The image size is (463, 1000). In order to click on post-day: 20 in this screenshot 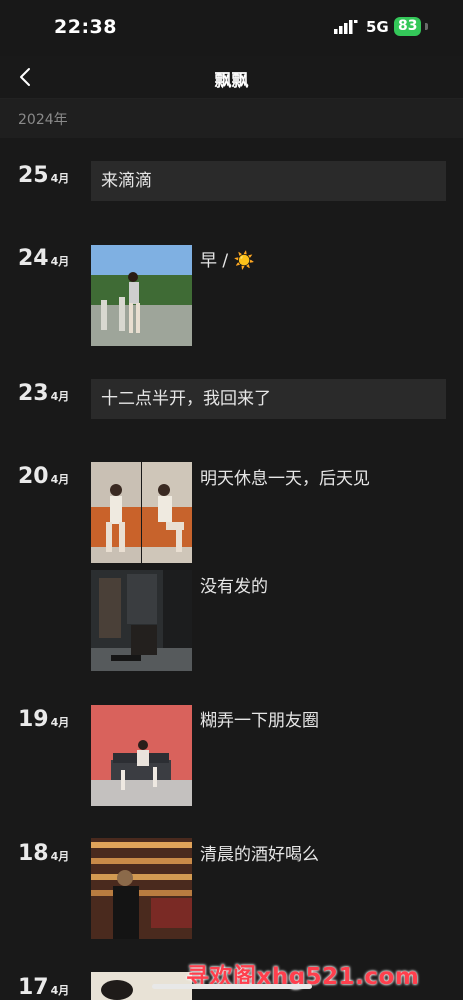, I will do `click(33, 476)`.